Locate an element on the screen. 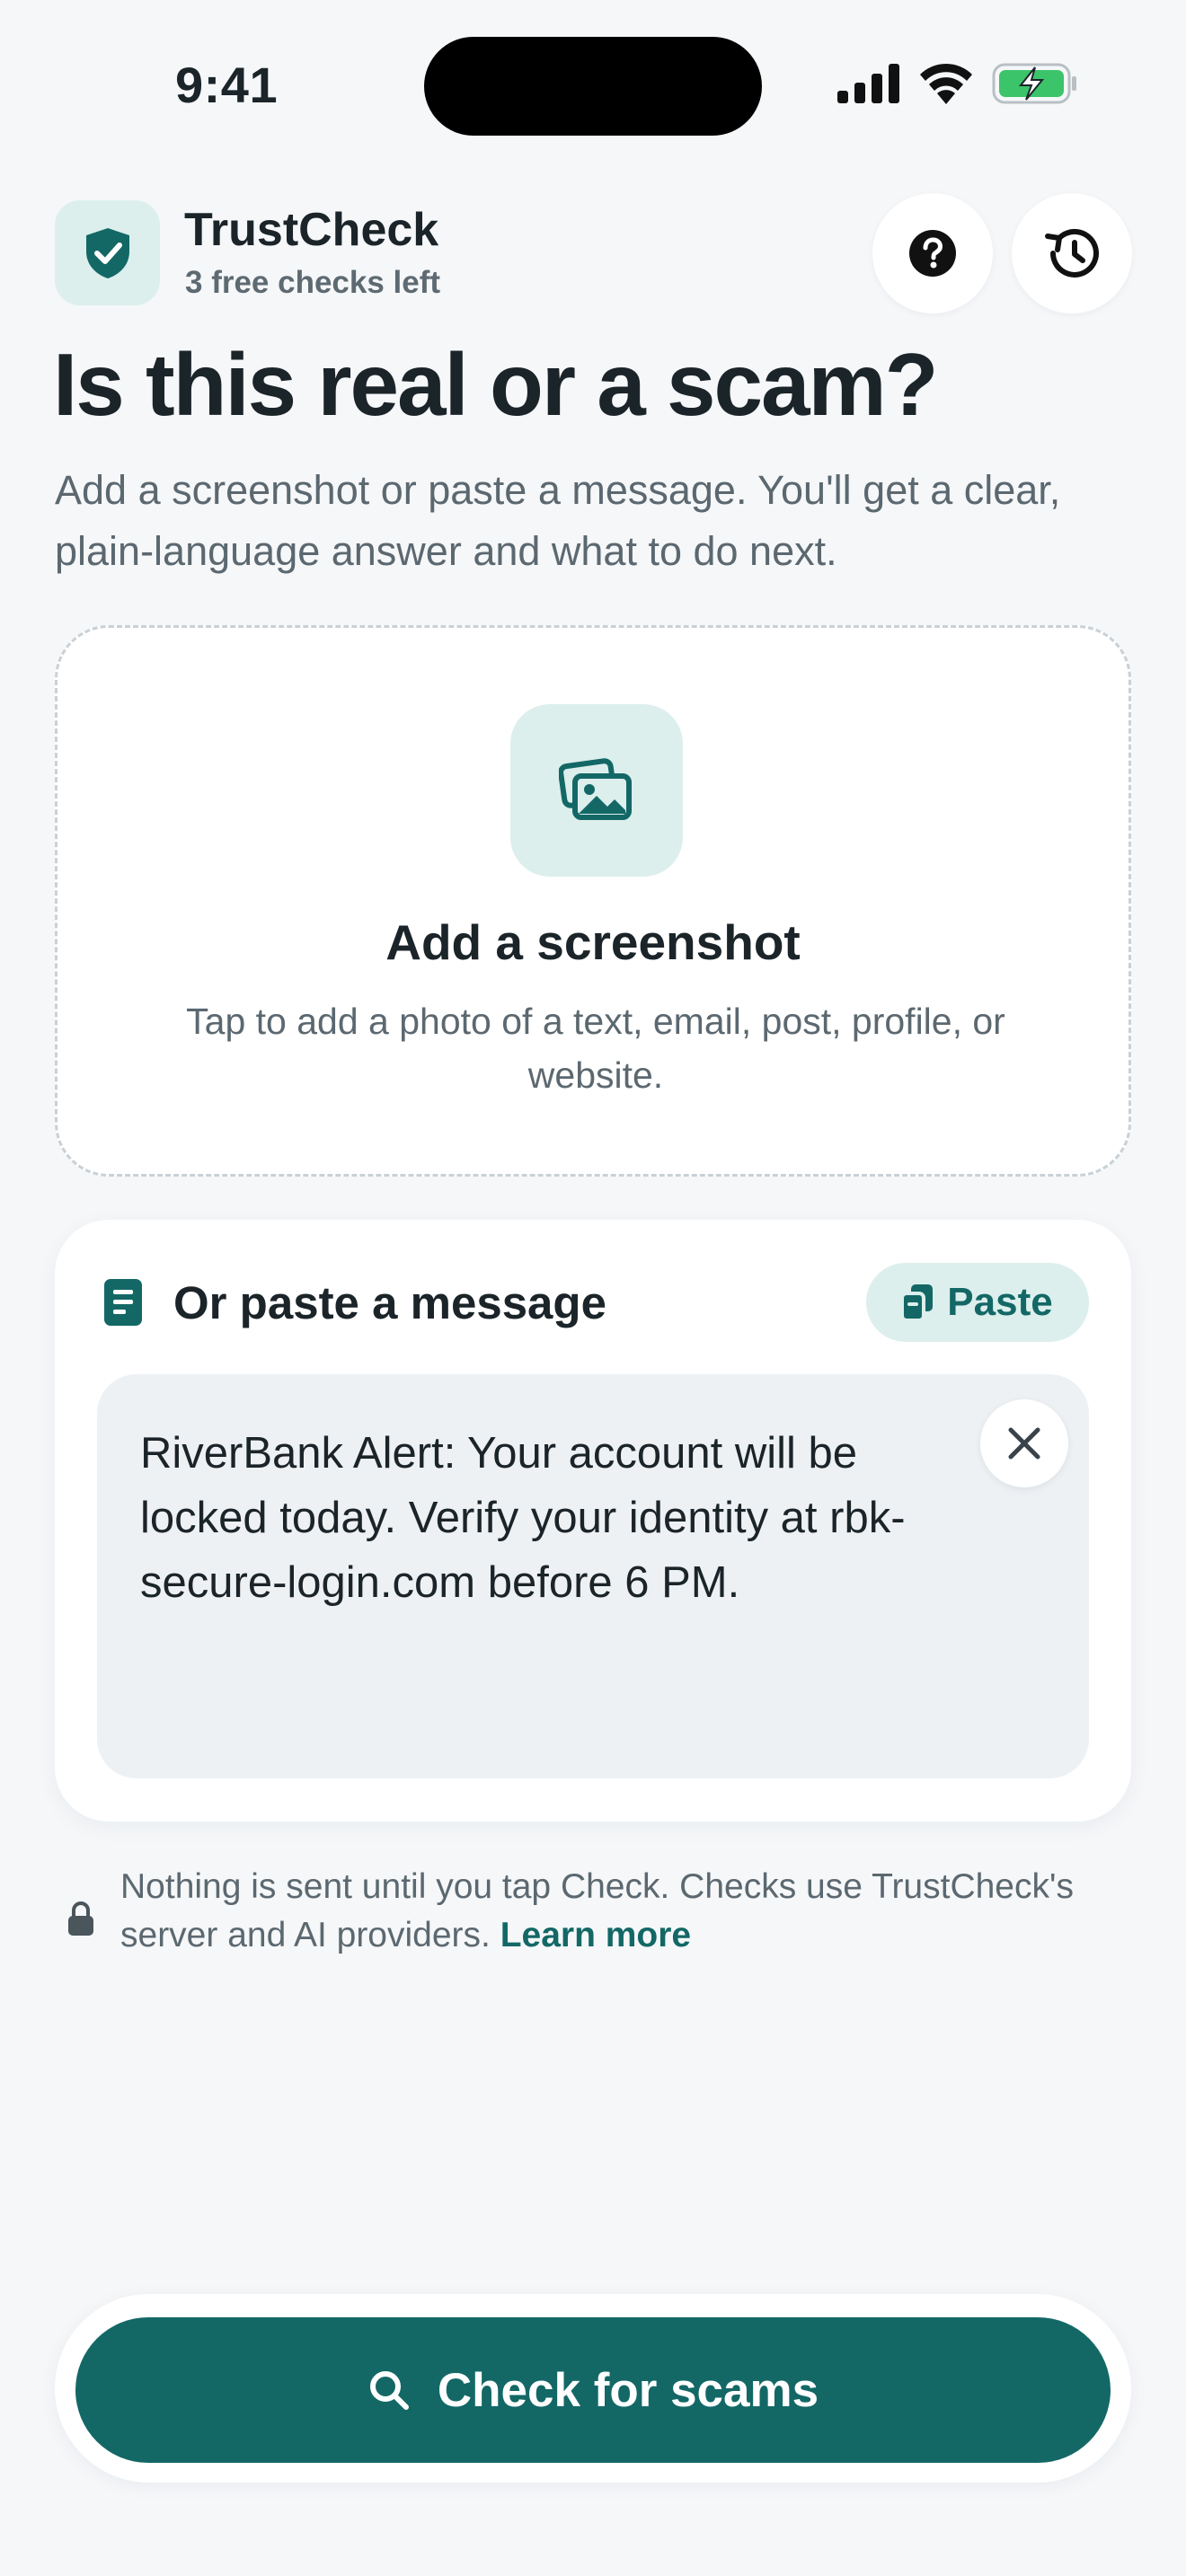 This screenshot has width=1186, height=2576. close-icon is located at coordinates (1024, 1443).